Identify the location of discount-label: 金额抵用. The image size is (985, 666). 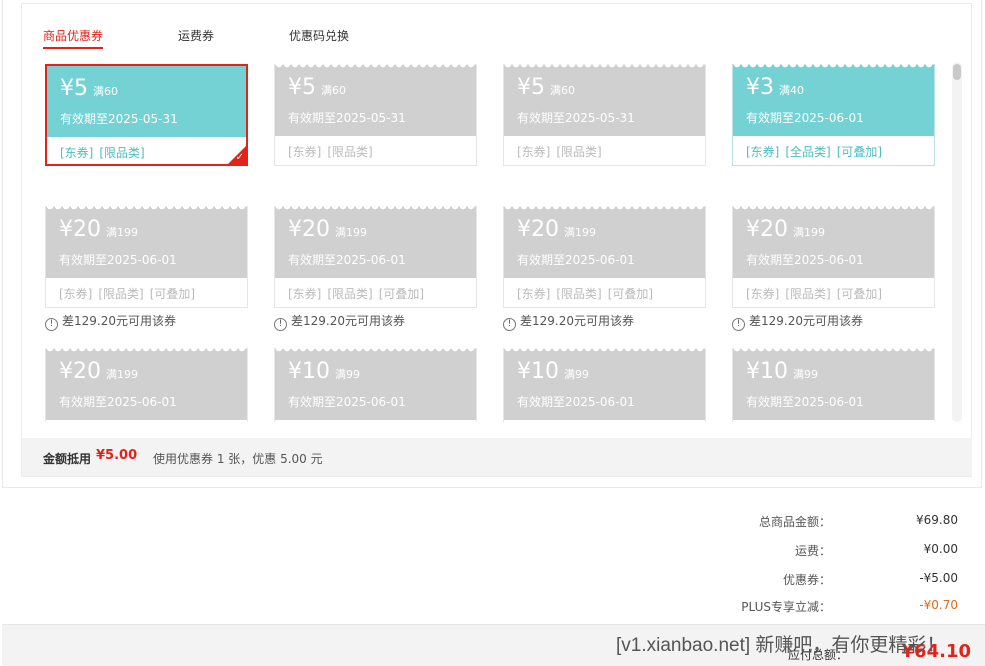
(67, 459).